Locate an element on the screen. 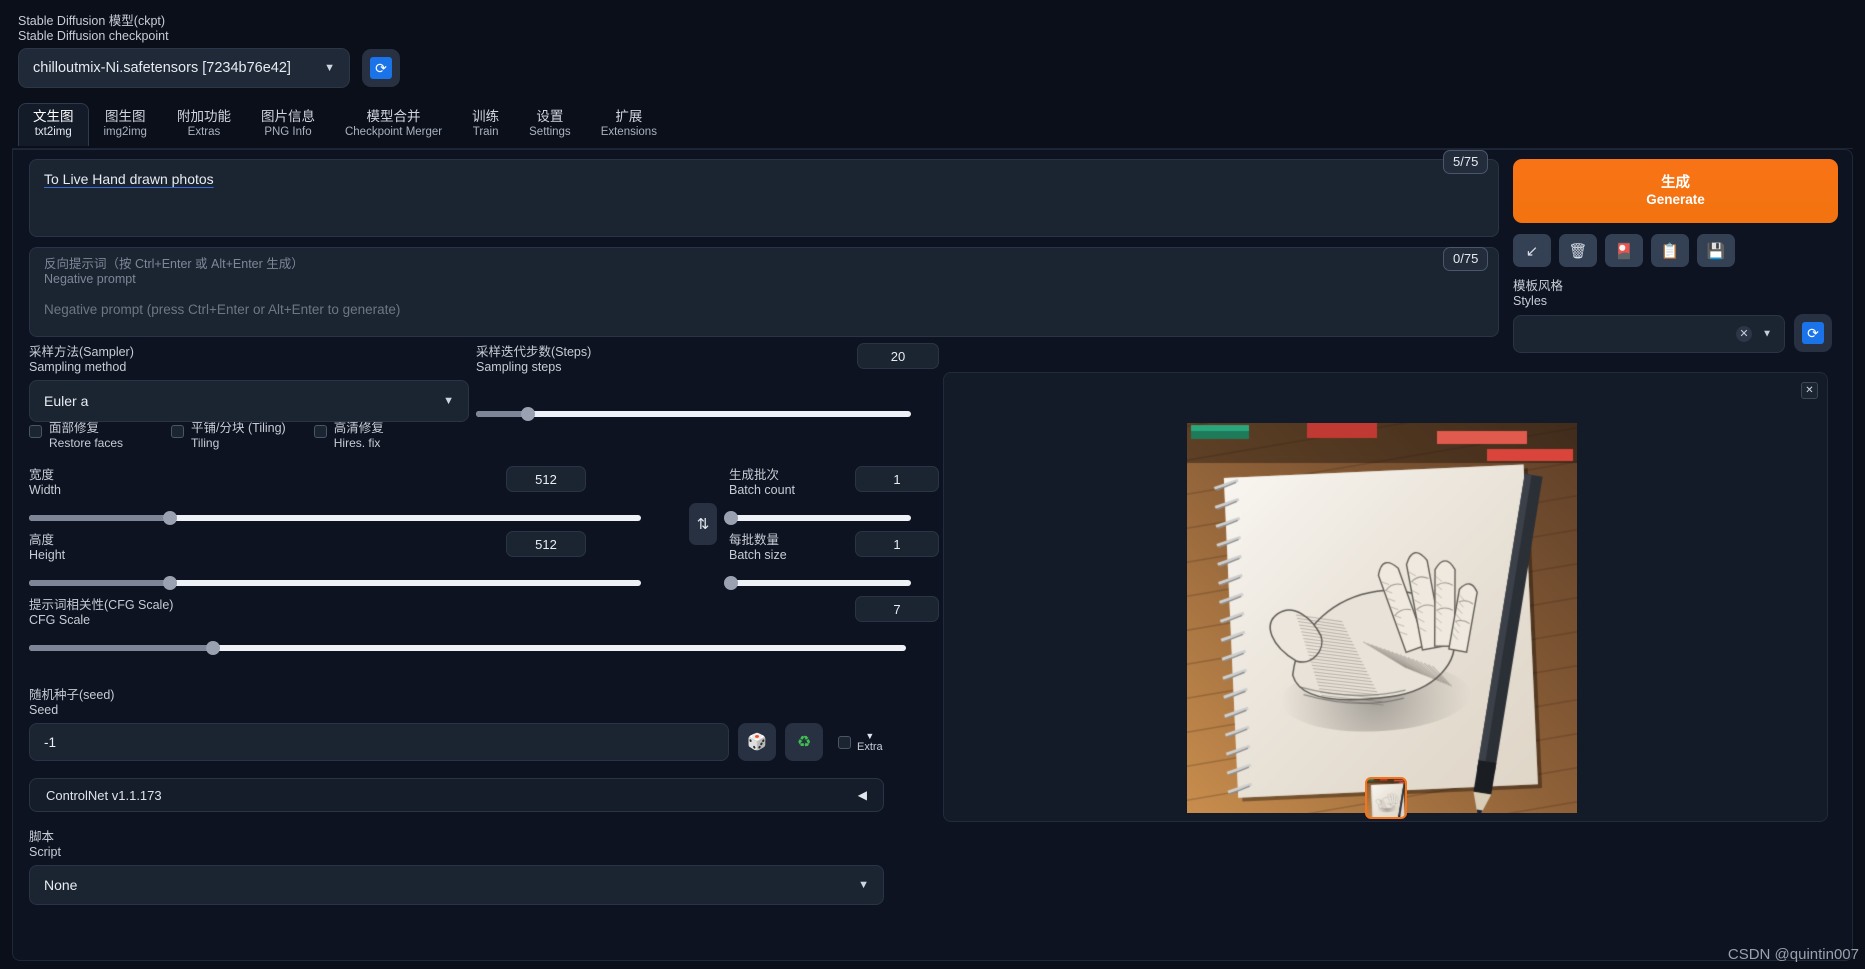 This screenshot has height=969, width=1865. thumbnail-item is located at coordinates (1385, 798).